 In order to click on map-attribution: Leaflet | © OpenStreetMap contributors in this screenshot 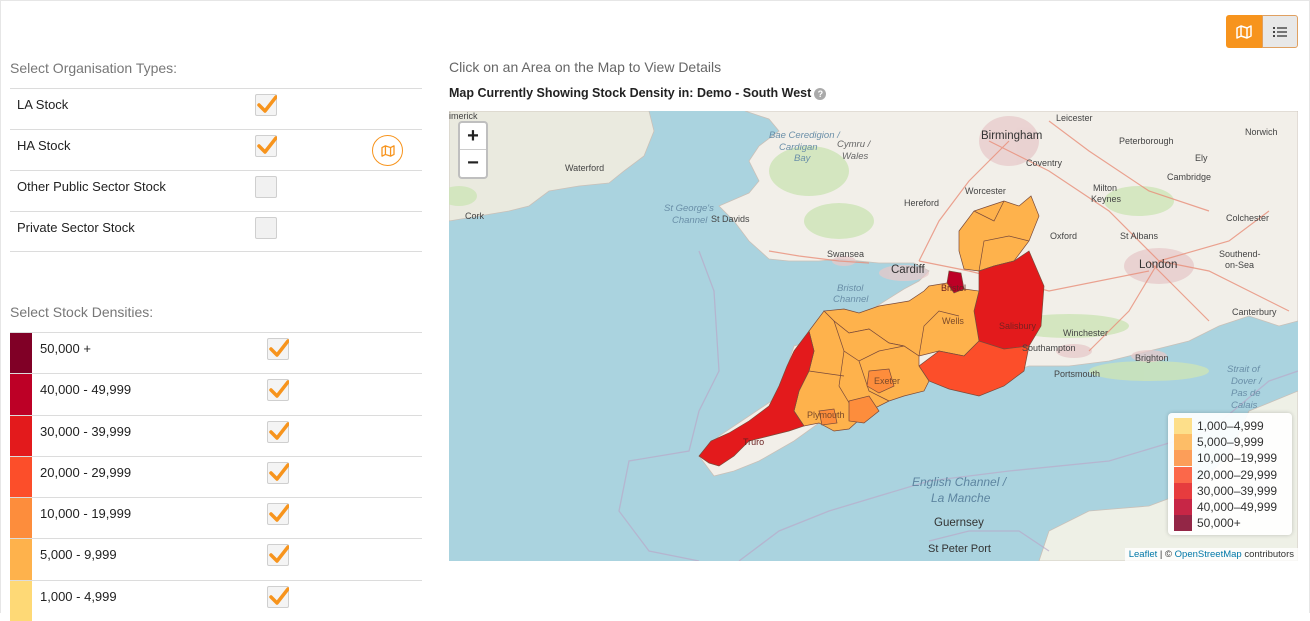, I will do `click(1211, 554)`.